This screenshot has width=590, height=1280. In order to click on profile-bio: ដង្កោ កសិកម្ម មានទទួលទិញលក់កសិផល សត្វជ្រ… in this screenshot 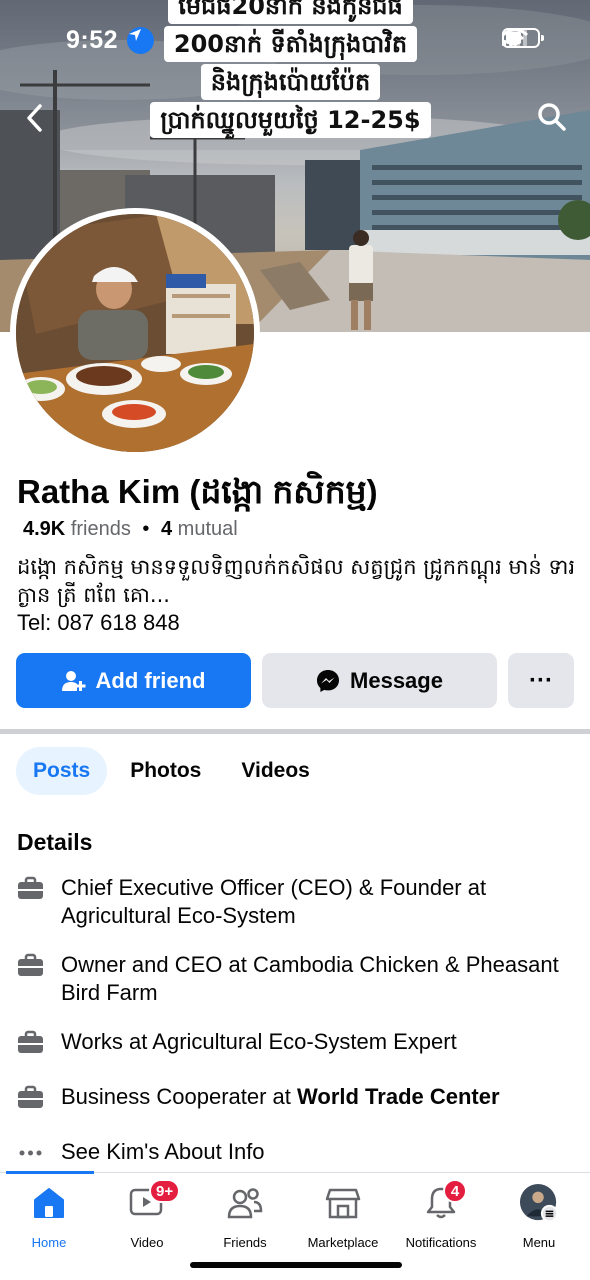, I will do `click(297, 581)`.